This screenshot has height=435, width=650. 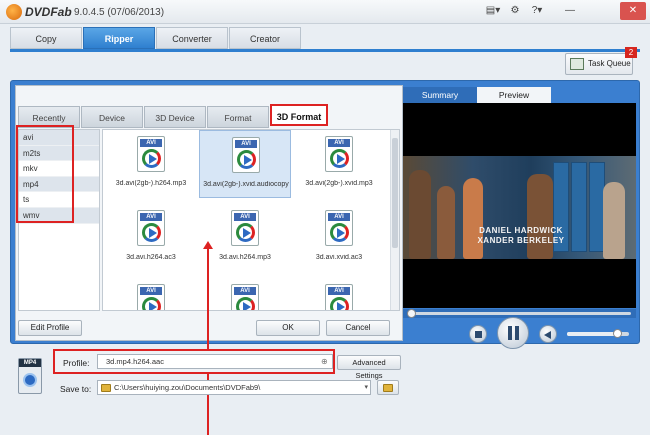 I want to click on profile-item: AVI 3d.avi(2gb-).h264.mp3, so click(x=151, y=164).